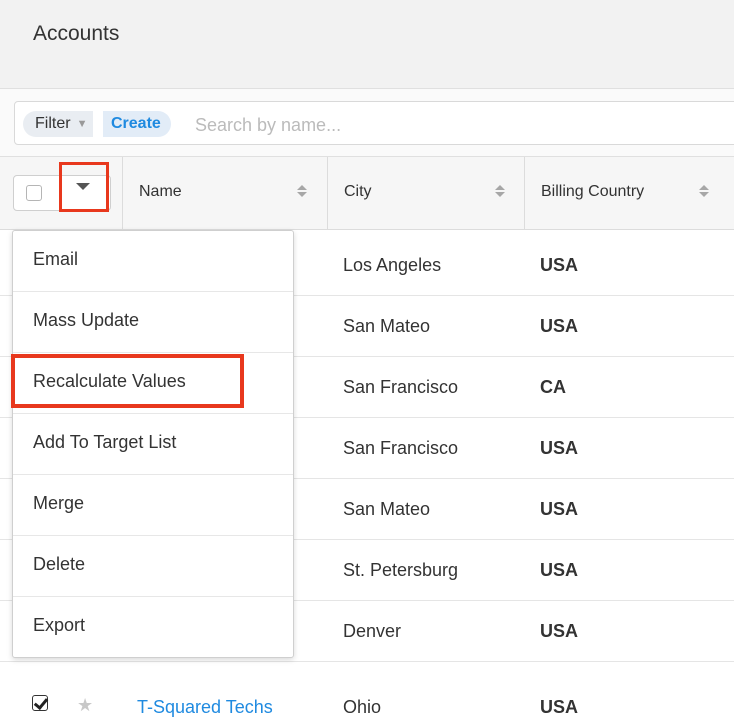 The width and height of the screenshot is (734, 727). What do you see at coordinates (372, 631) in the screenshot?
I see `city-cell: Denver` at bounding box center [372, 631].